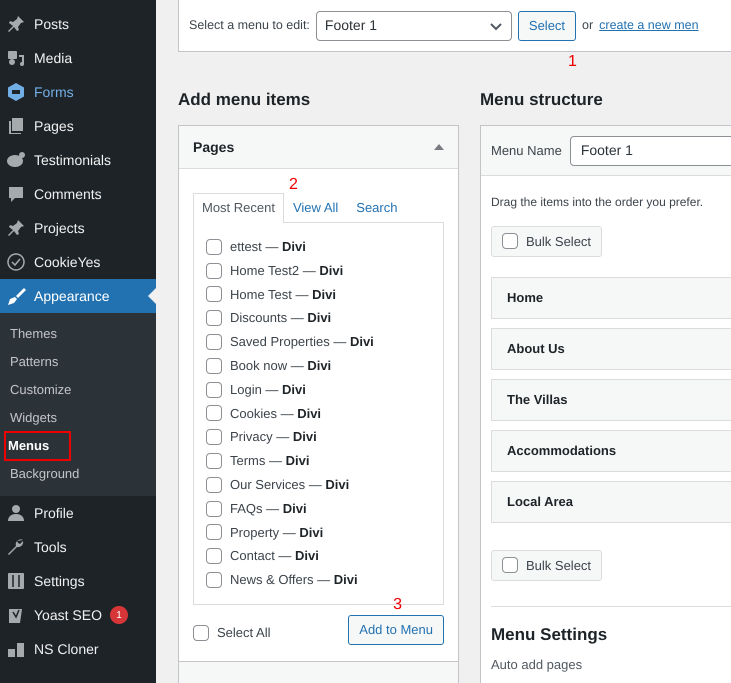 The height and width of the screenshot is (683, 731). I want to click on page-label: Cookies — Divi, so click(276, 413).